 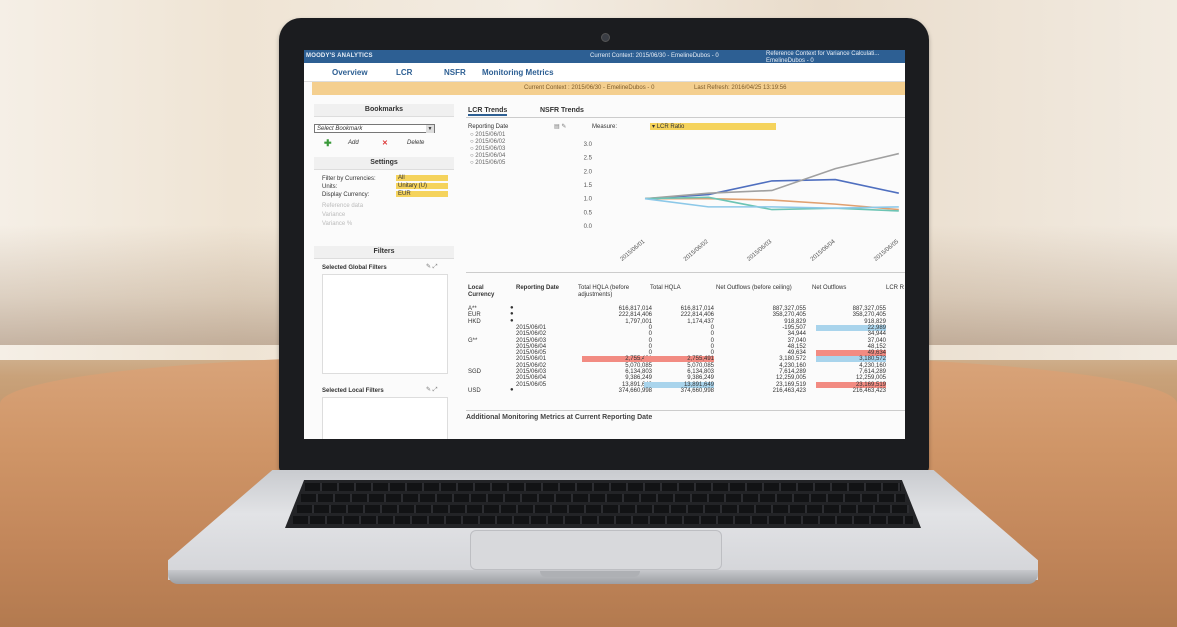 I want to click on table-header: Total HQLA, so click(x=682, y=288).